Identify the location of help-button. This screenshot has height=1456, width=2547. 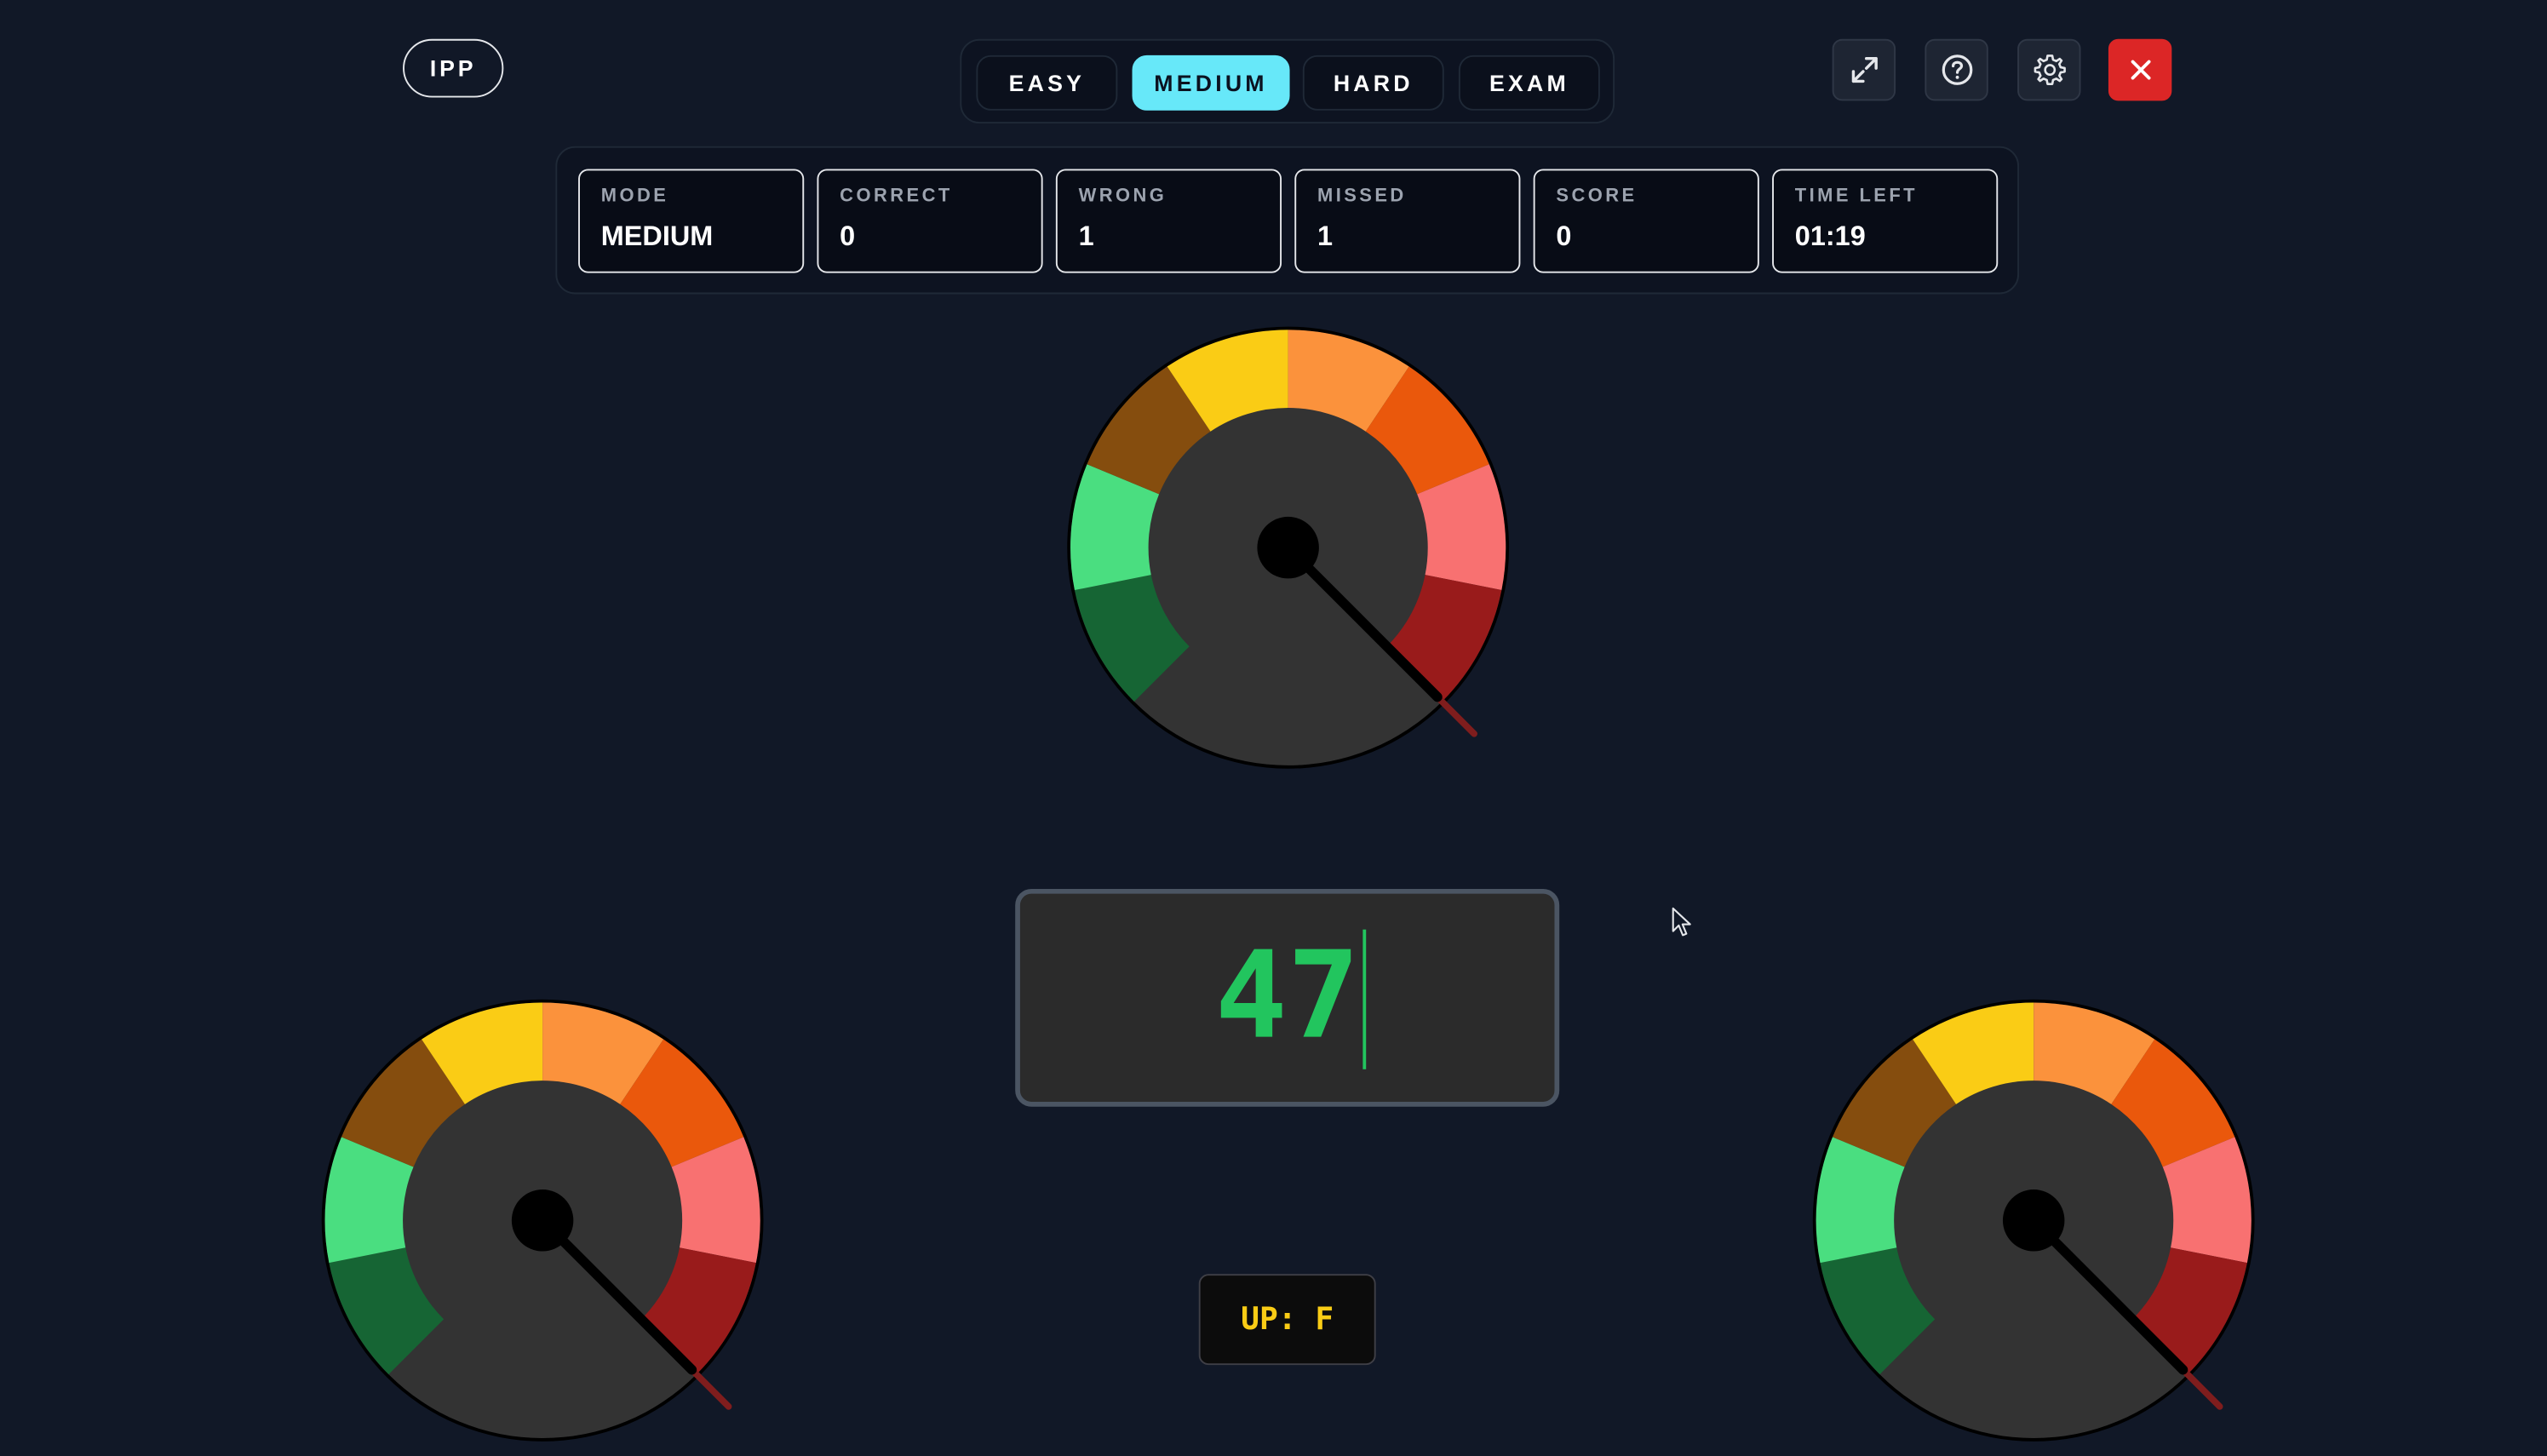
(1956, 70).